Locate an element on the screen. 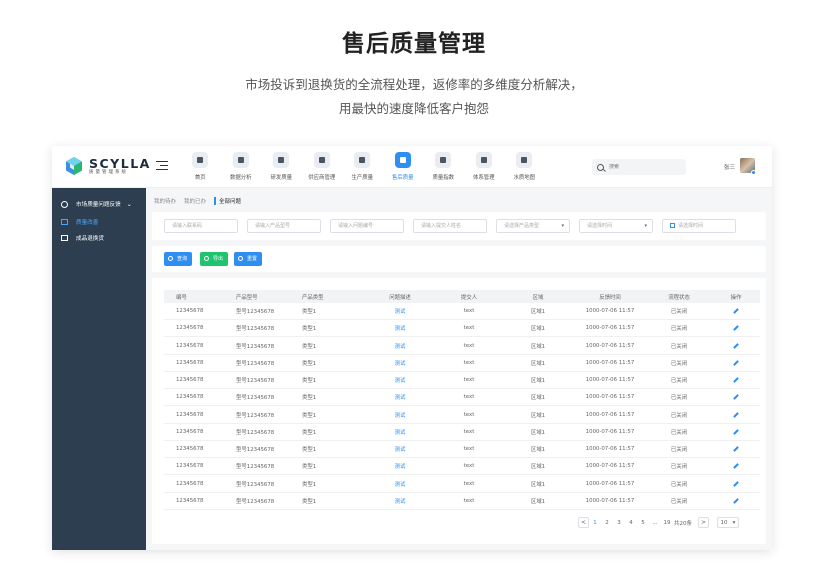 The image size is (828, 570). sidebar-group-market-quality: 市场质量问题反馈 ⌄ is located at coordinates (99, 204).